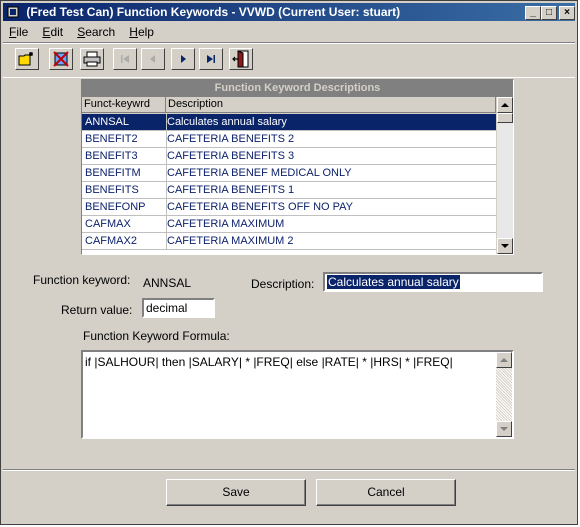 This screenshot has height=527, width=580. I want to click on footer-divider, so click(289, 470).